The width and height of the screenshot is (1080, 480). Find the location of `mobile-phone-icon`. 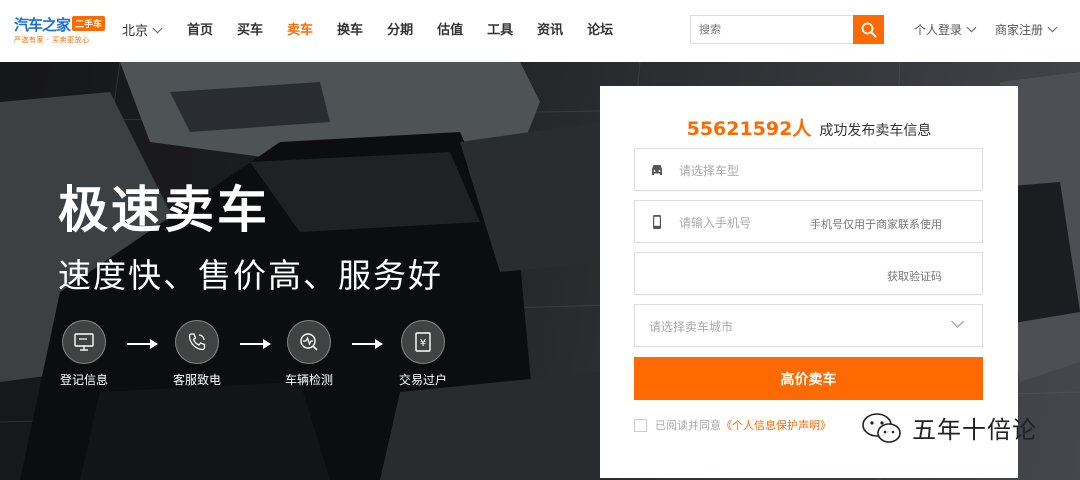

mobile-phone-icon is located at coordinates (657, 222).